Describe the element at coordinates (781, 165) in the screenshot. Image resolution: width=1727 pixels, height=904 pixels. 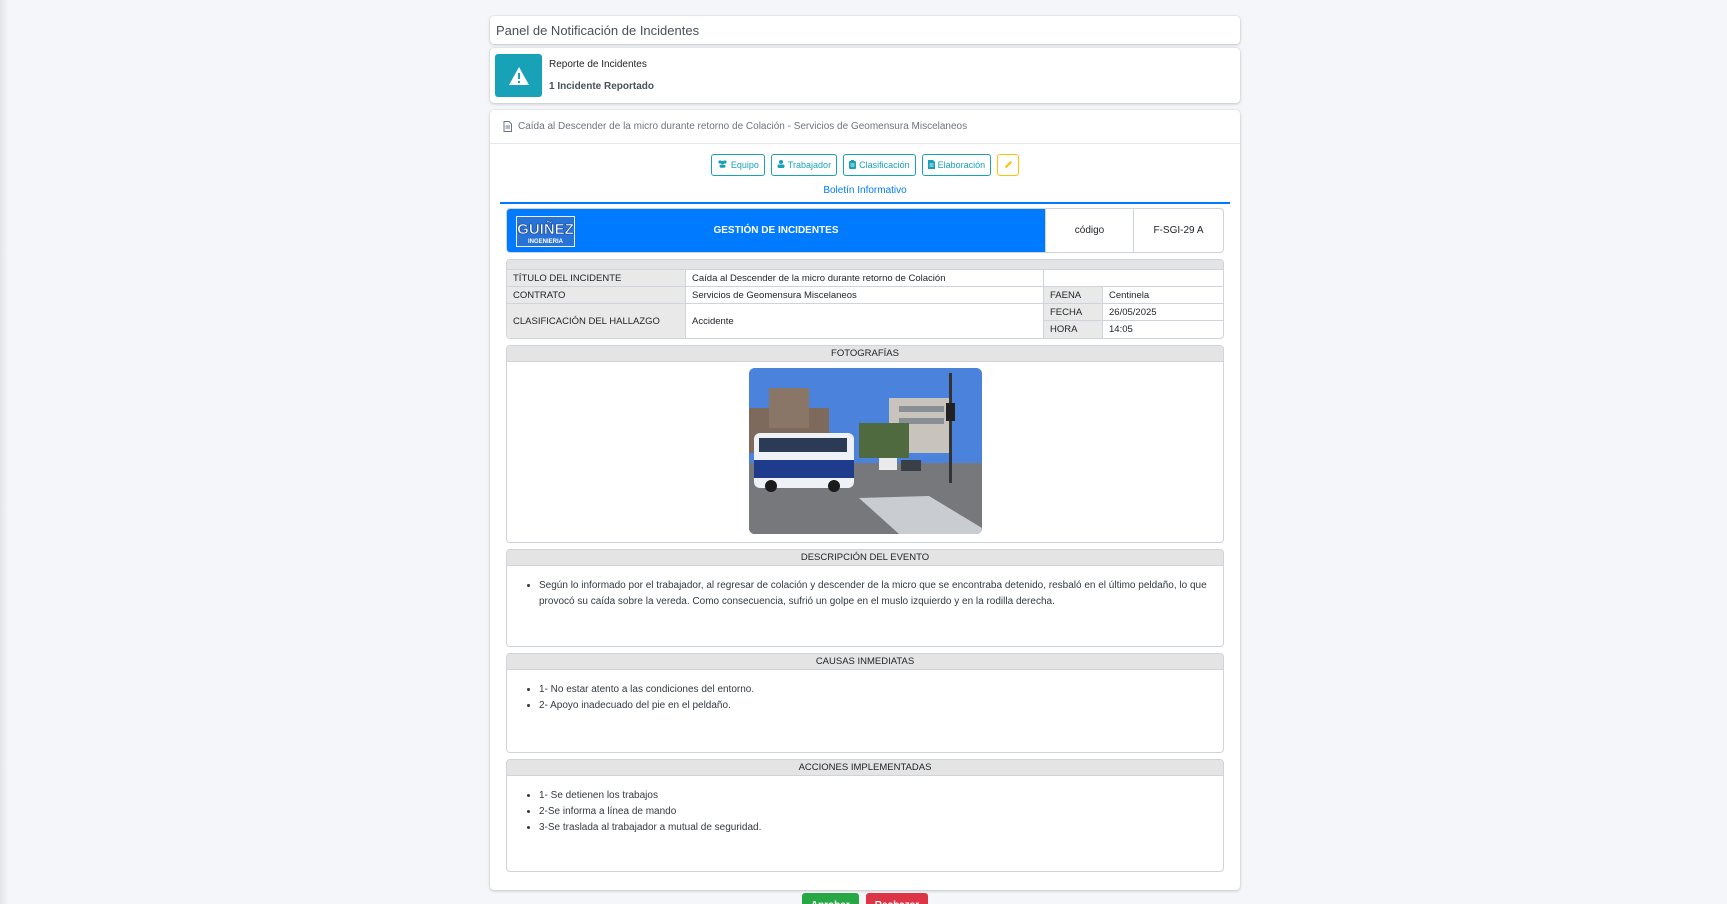
I see `user-icon` at that location.